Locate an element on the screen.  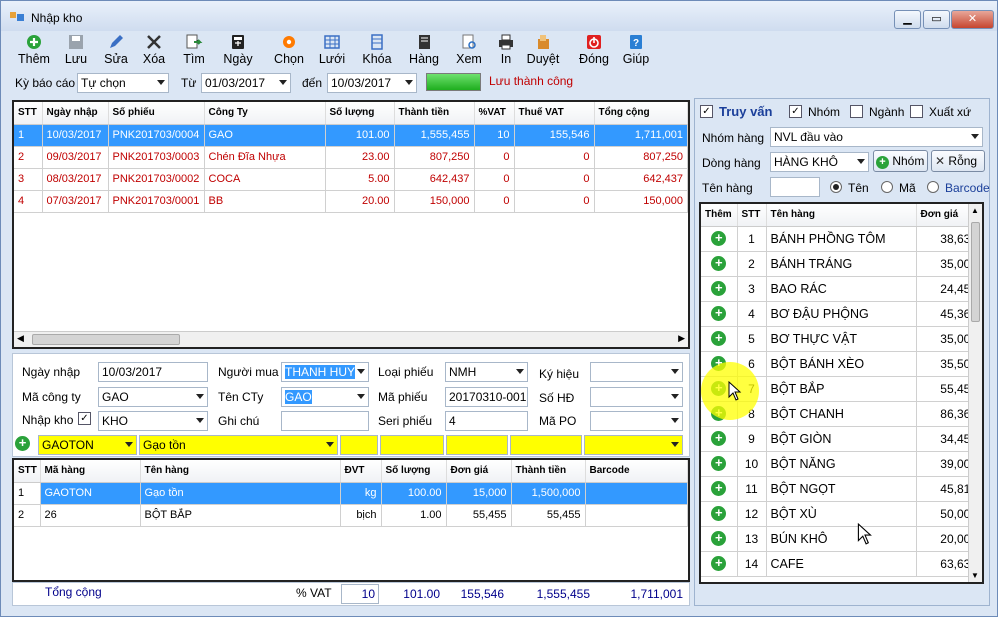
close-button: ✕ is located at coordinates (972, 19).